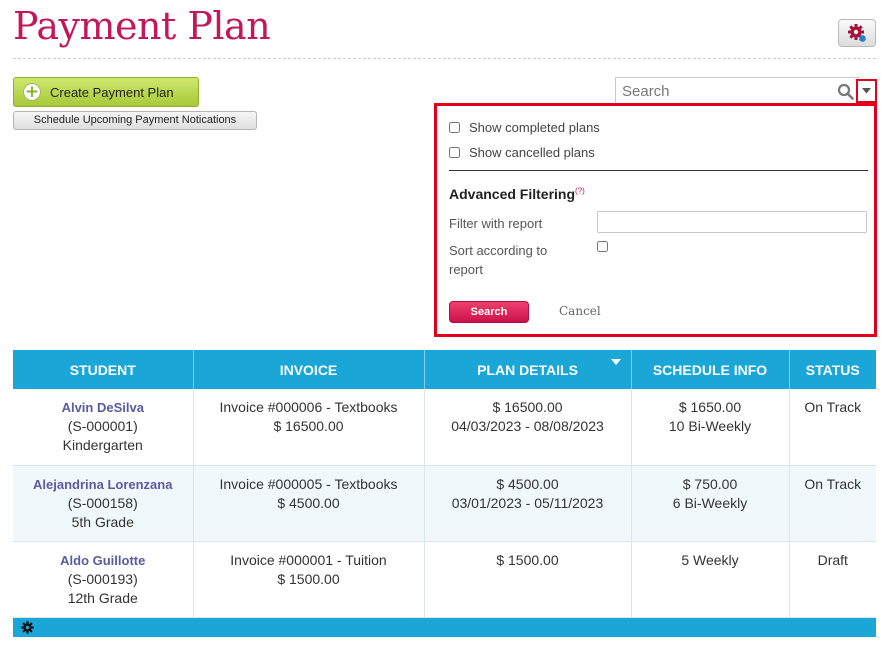 This screenshot has height=650, width=890. I want to click on student-cell: Aldo Guillotte (S-000193) 12th Grade, so click(103, 579).